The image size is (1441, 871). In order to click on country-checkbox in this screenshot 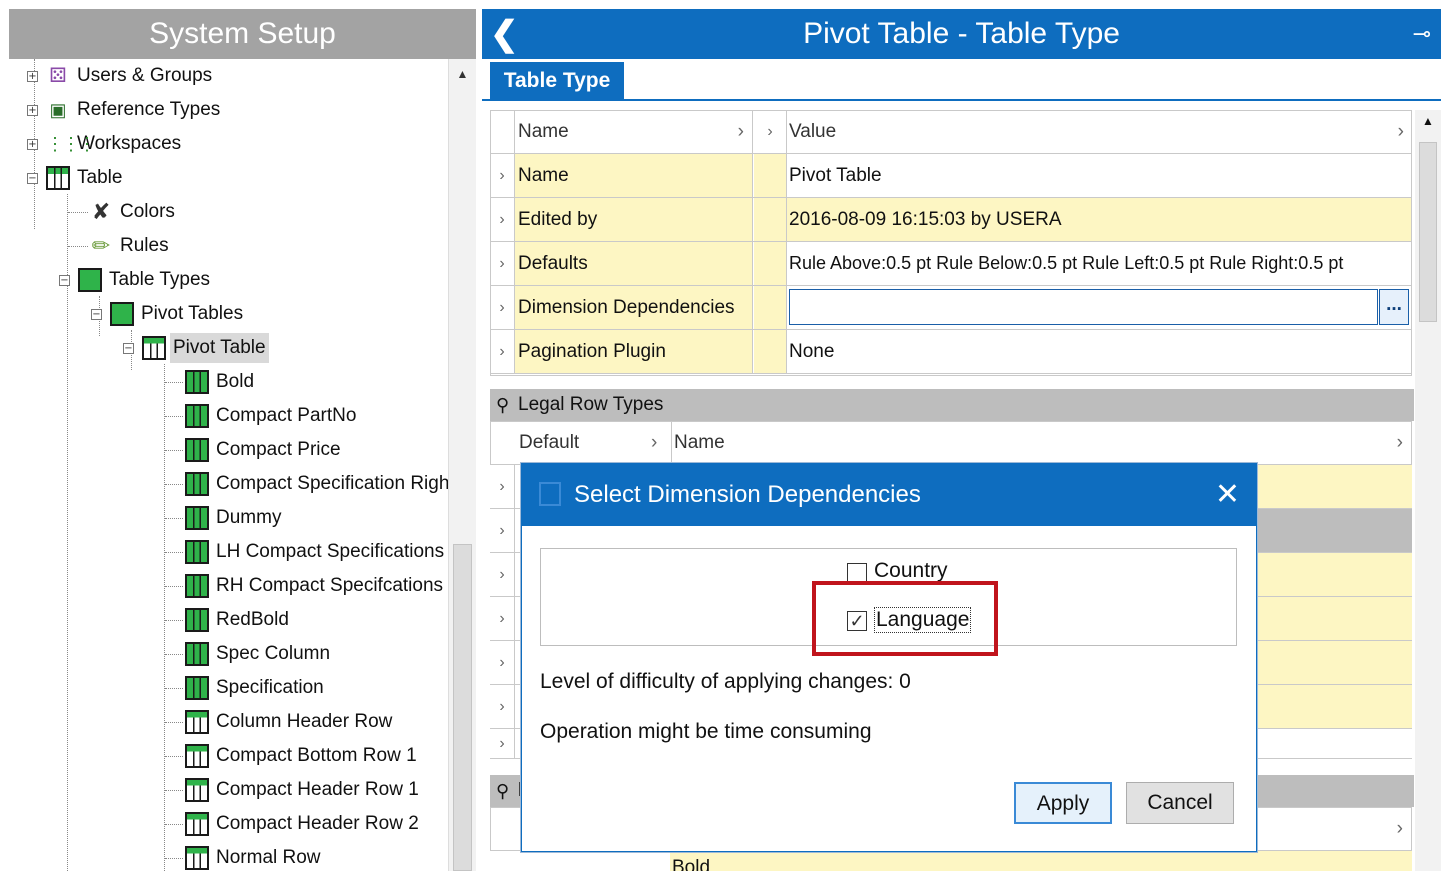, I will do `click(857, 573)`.